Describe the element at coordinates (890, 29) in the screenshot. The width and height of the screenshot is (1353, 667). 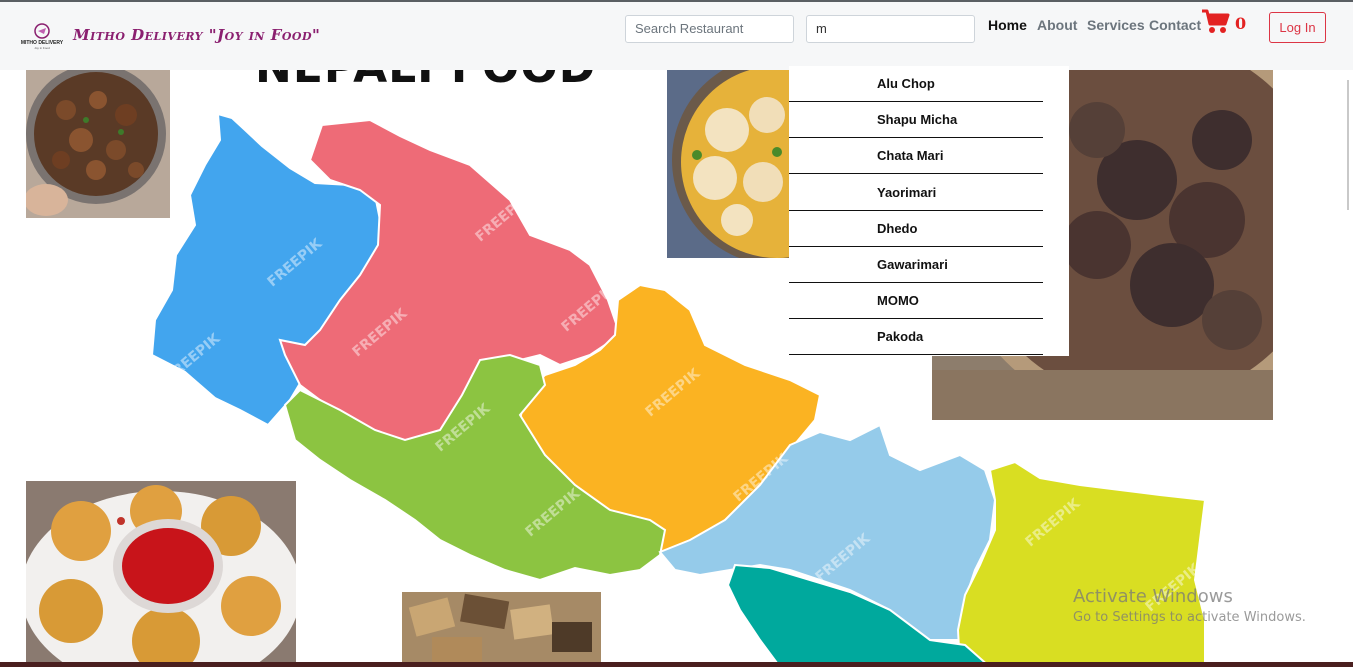
I see `search-food-input` at that location.